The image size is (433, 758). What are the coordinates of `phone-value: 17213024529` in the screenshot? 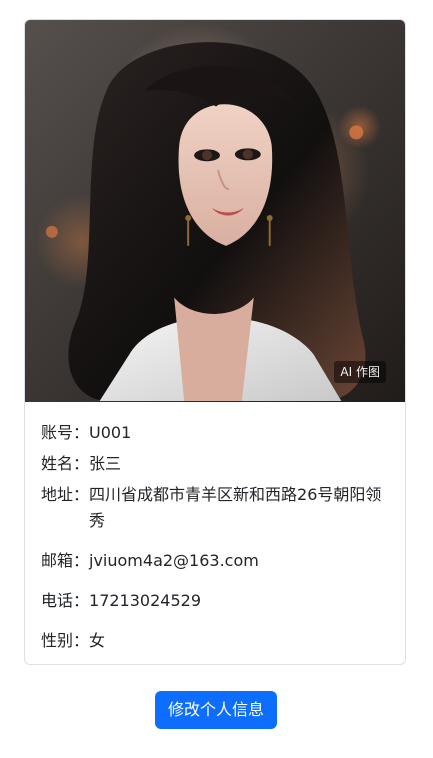 It's located at (145, 600).